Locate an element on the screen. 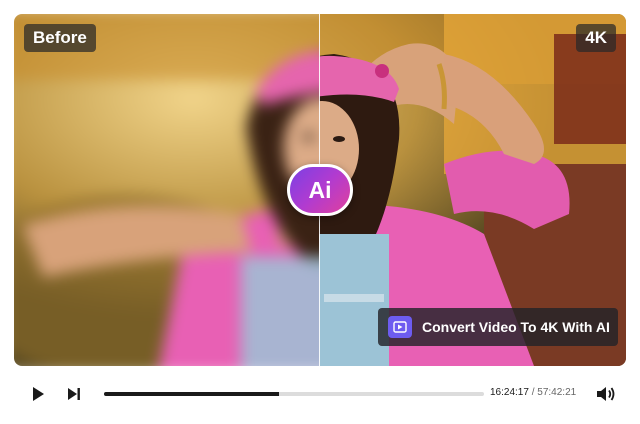  before-label: Before is located at coordinates (60, 38).